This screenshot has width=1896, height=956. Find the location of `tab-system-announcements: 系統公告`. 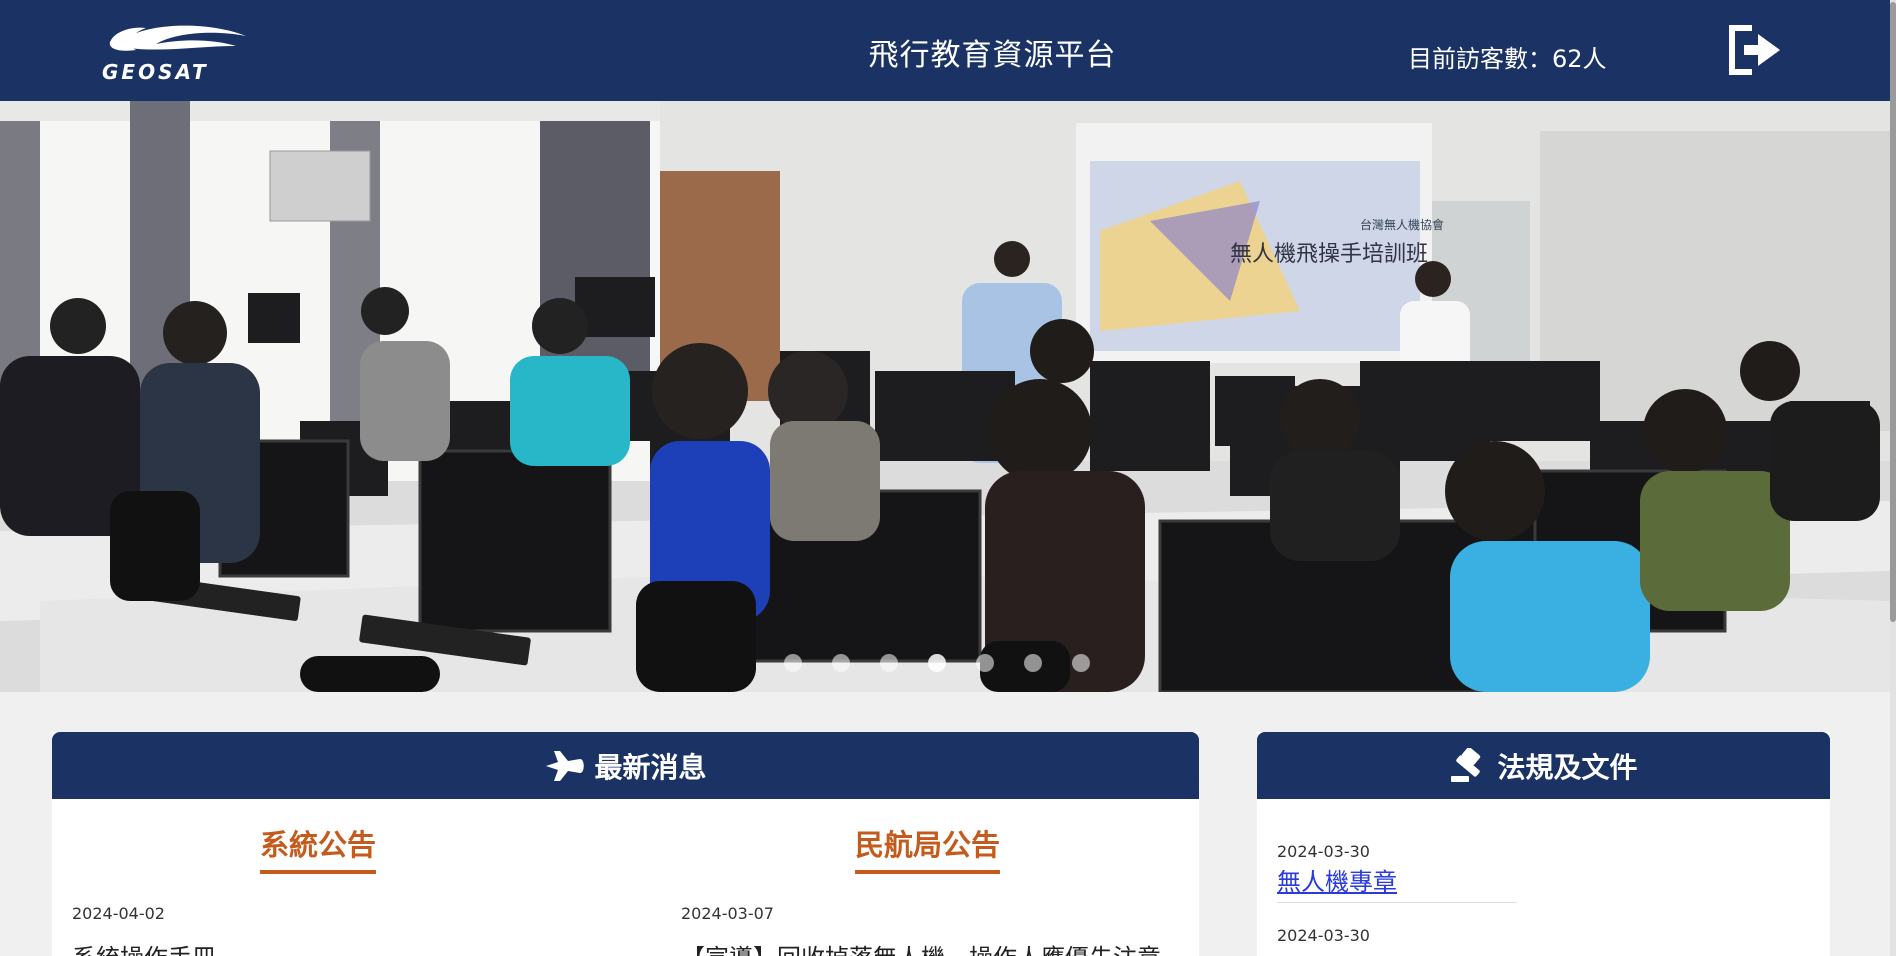

tab-system-announcements: 系統公告 is located at coordinates (318, 848).